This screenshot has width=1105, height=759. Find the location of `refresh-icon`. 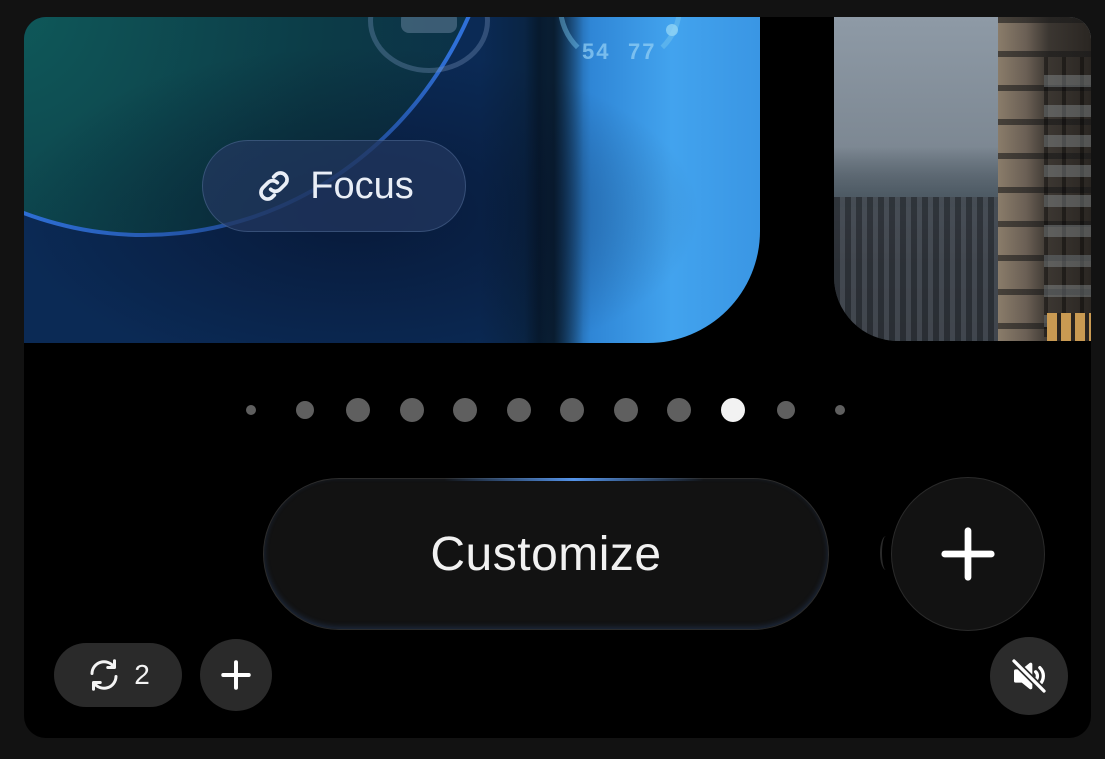

refresh-icon is located at coordinates (104, 675).